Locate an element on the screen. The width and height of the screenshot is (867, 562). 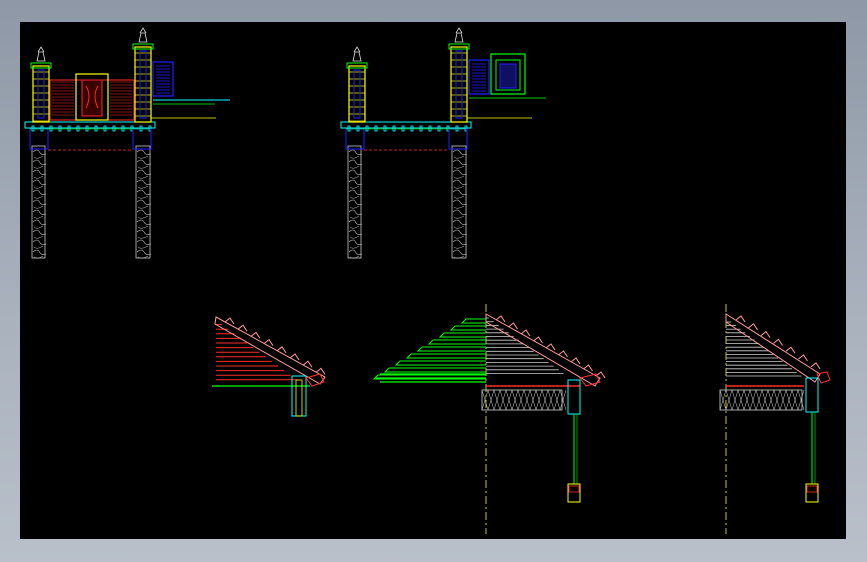
gate-elevation-left is located at coordinates (127, 143).